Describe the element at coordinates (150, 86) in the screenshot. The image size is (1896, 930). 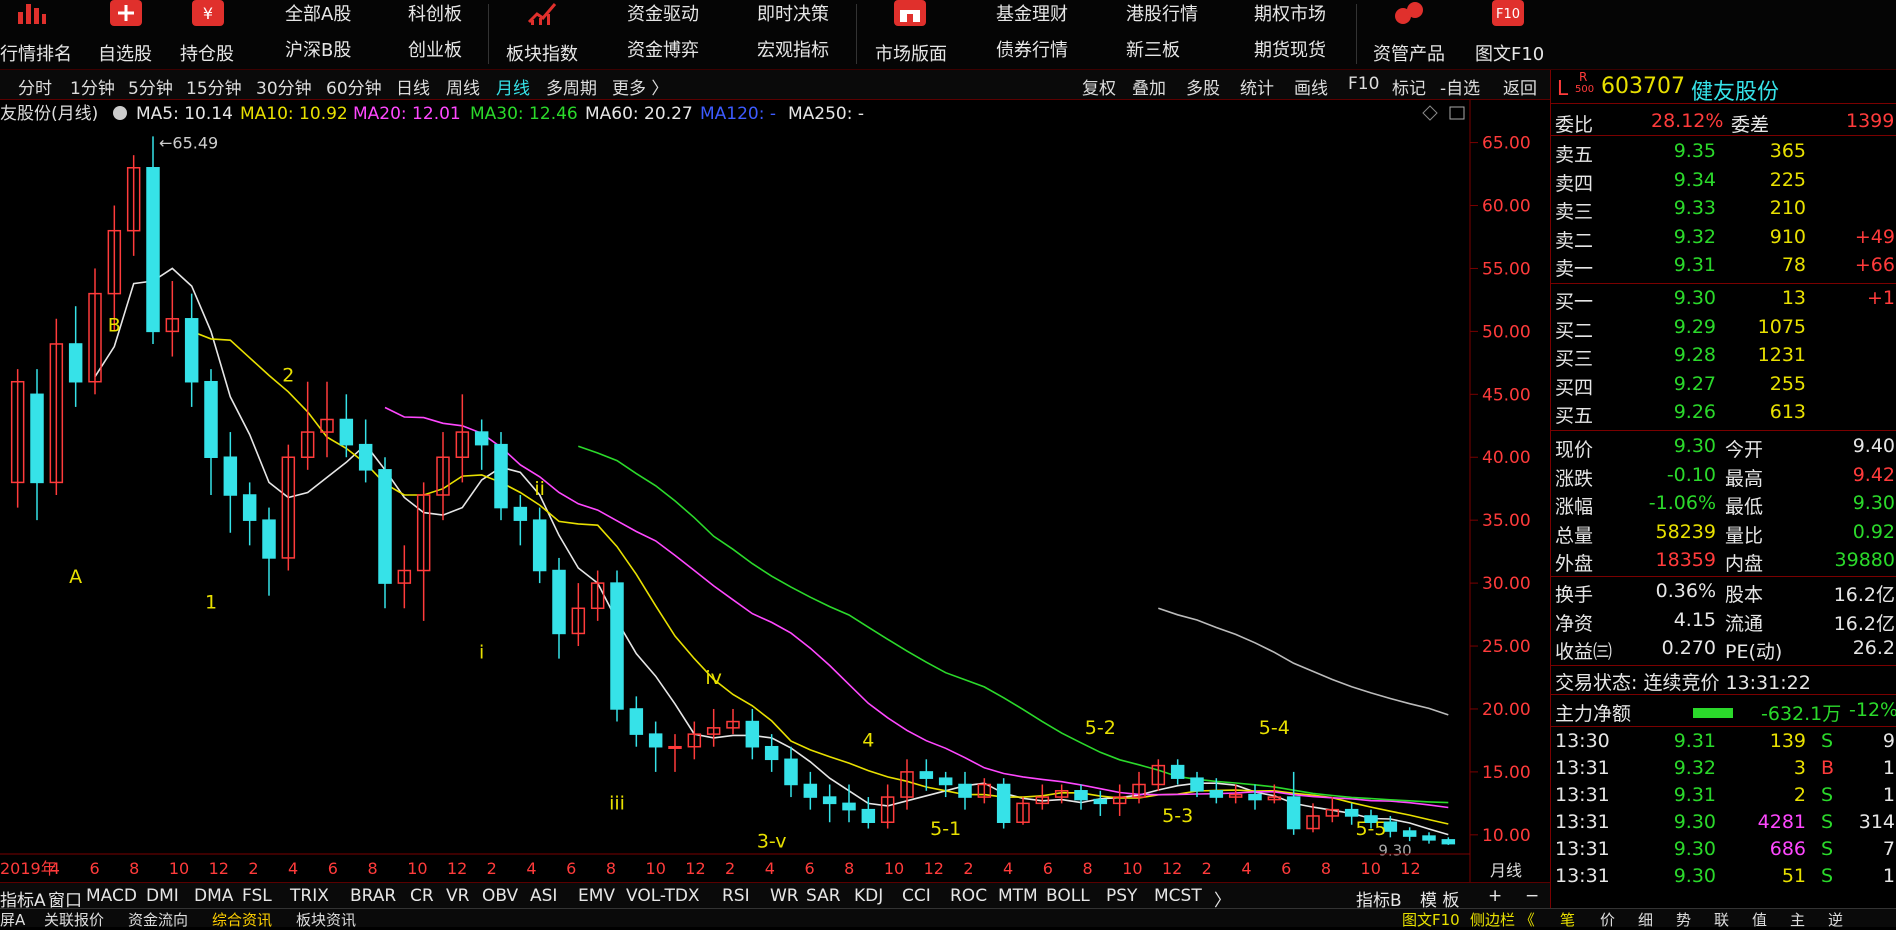
I see `period-tab: 5分钟` at that location.